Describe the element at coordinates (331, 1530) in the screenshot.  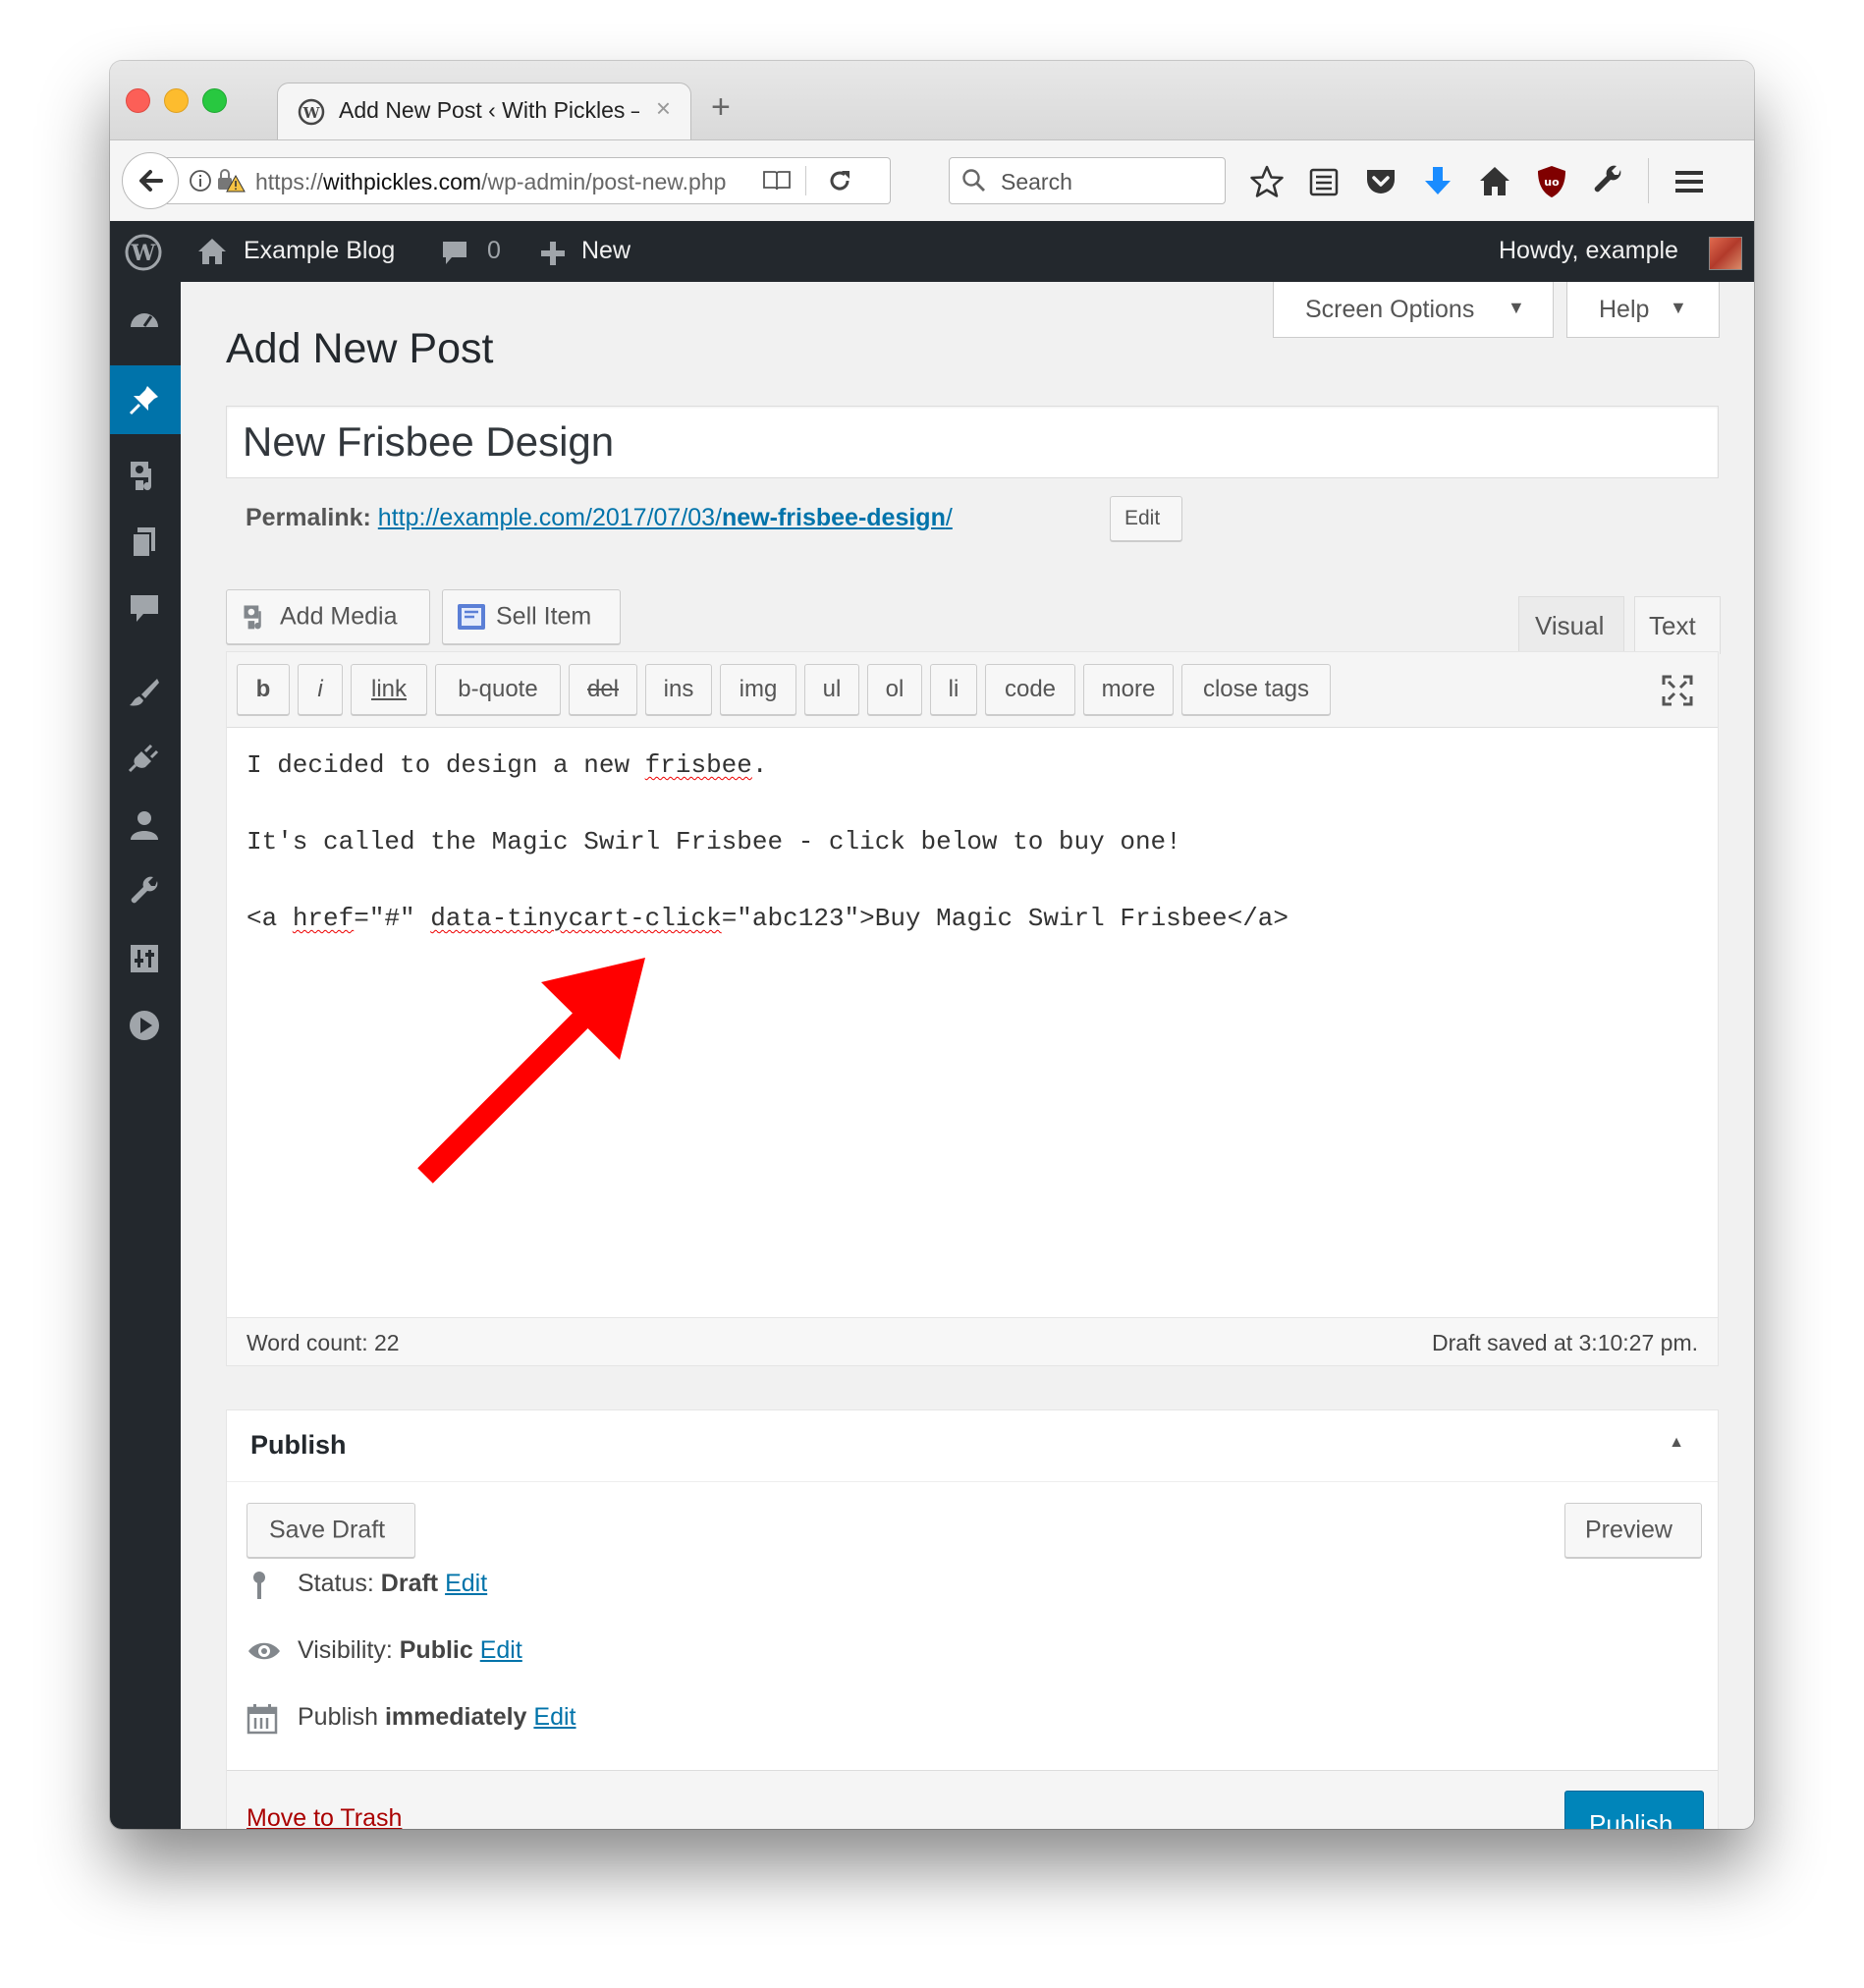
I see `save-draft-button: Save Draft` at that location.